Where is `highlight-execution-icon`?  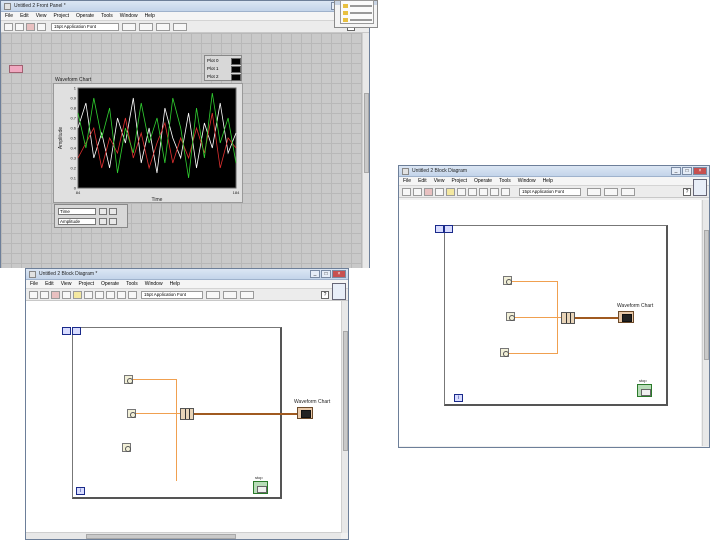 highlight-execution-icon is located at coordinates (450, 192).